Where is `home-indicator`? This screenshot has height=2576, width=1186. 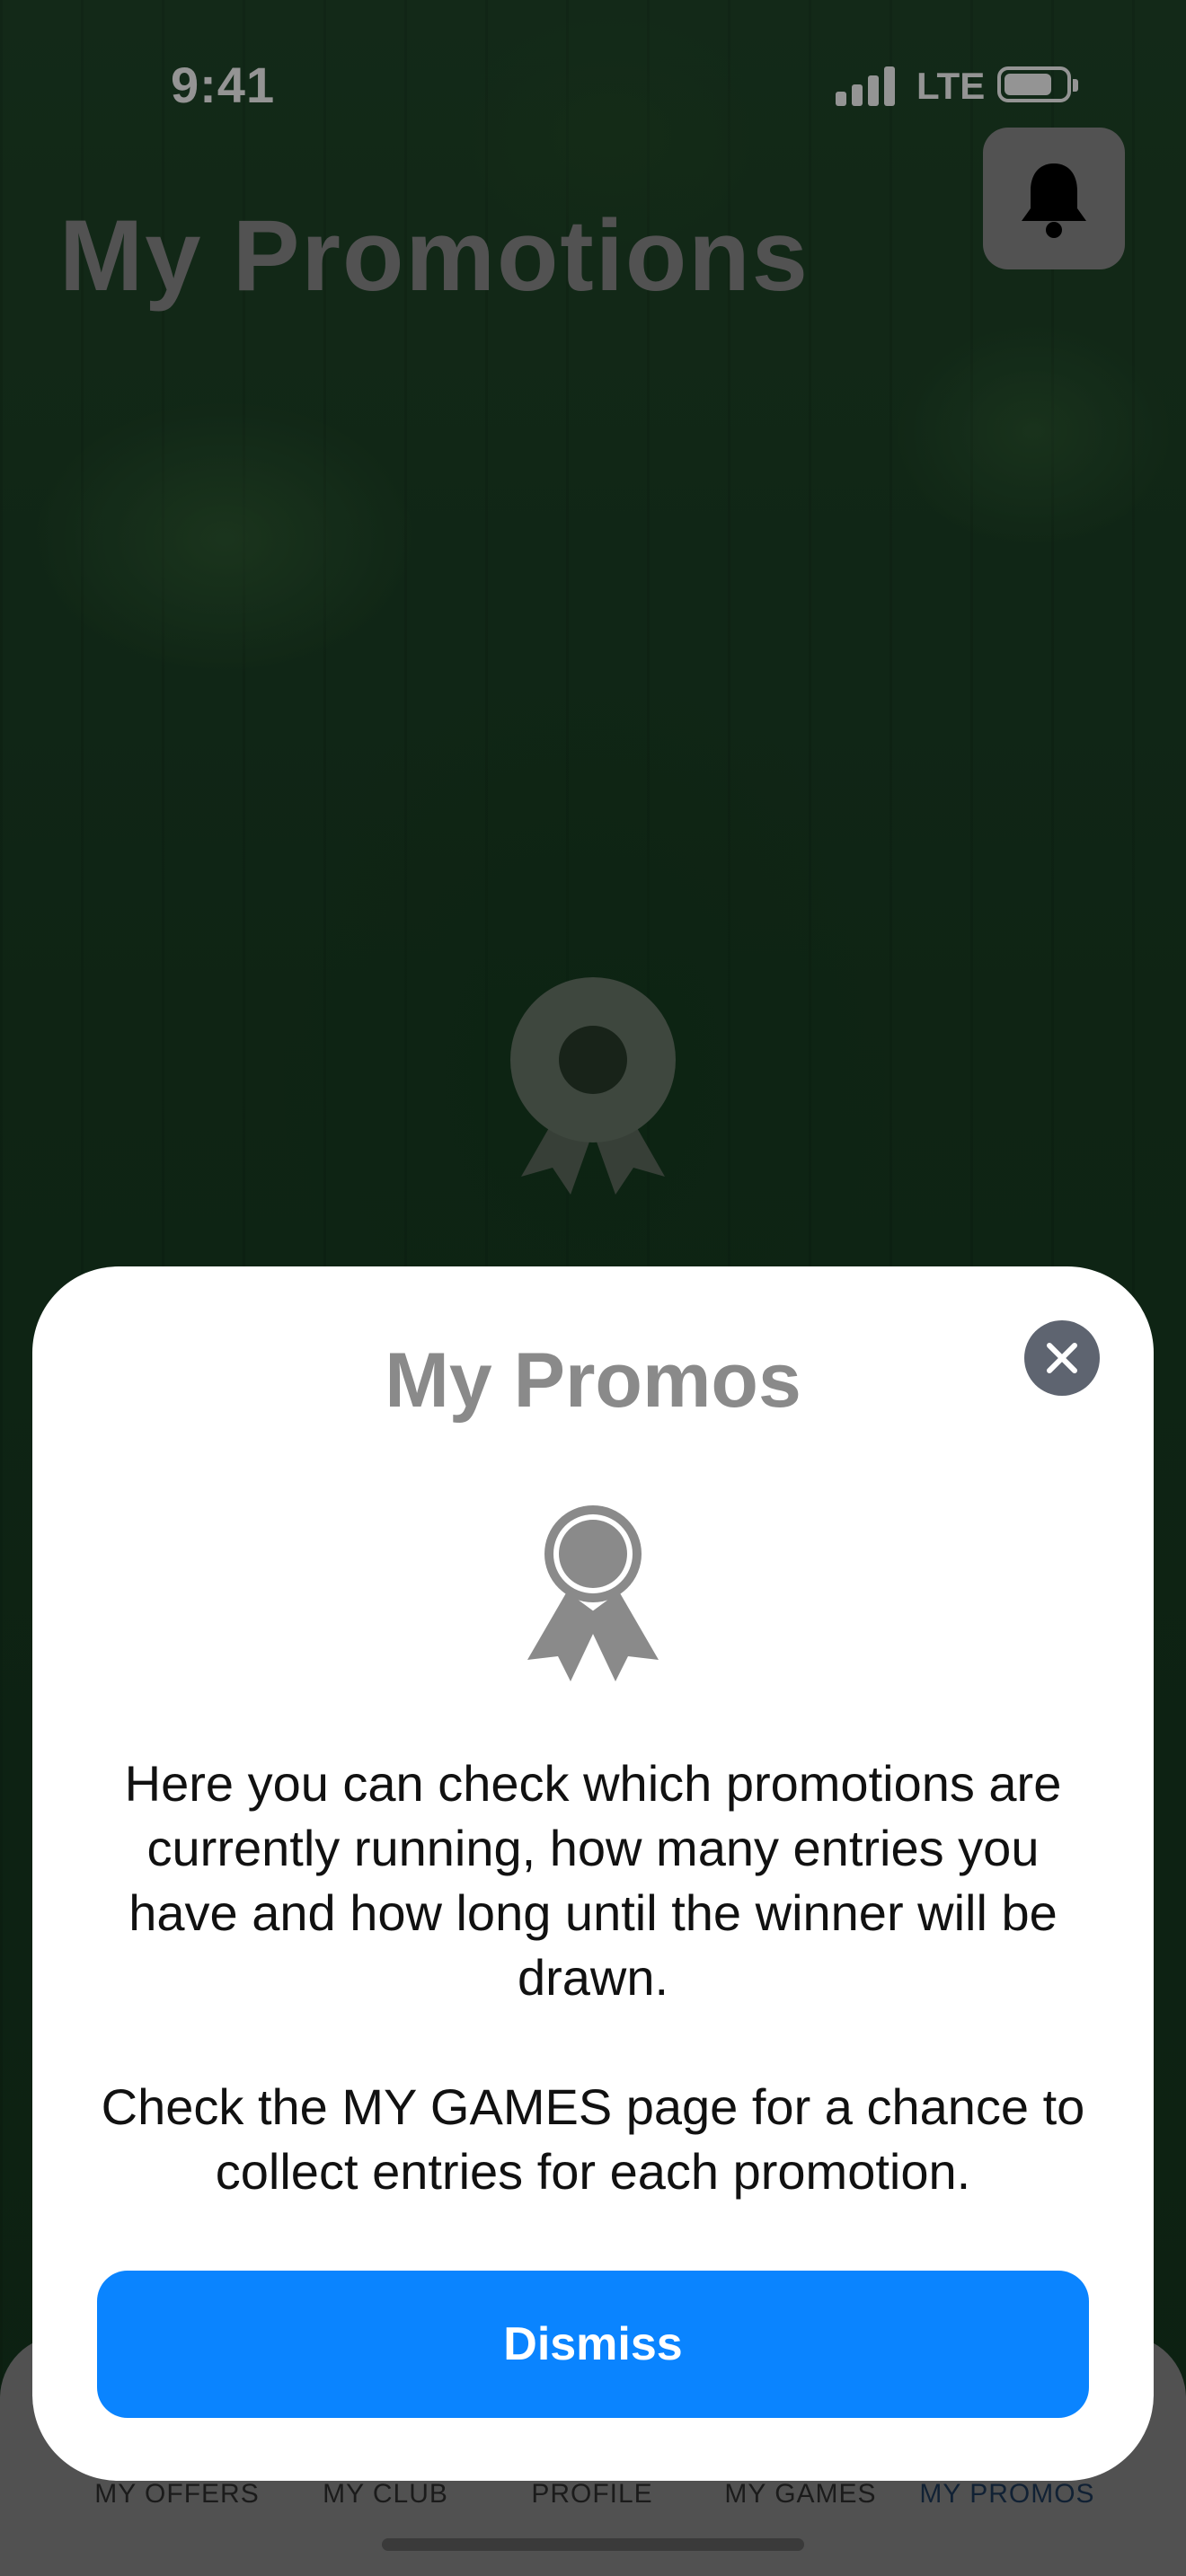 home-indicator is located at coordinates (593, 2544).